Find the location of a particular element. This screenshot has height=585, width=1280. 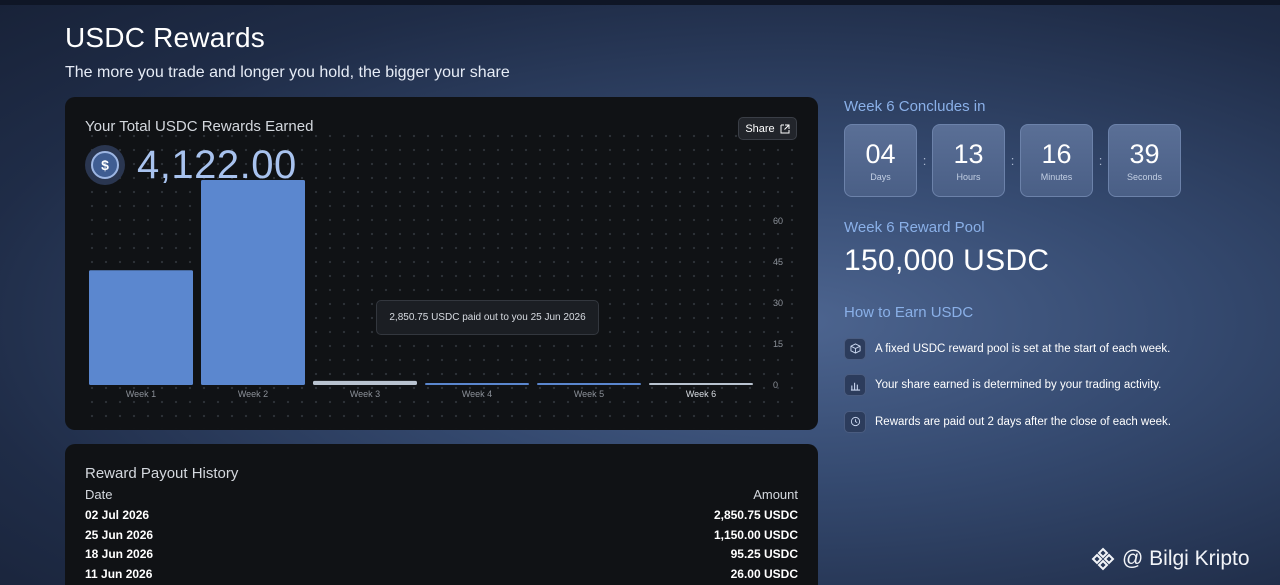

y-tick-label: 15 is located at coordinates (778, 344).